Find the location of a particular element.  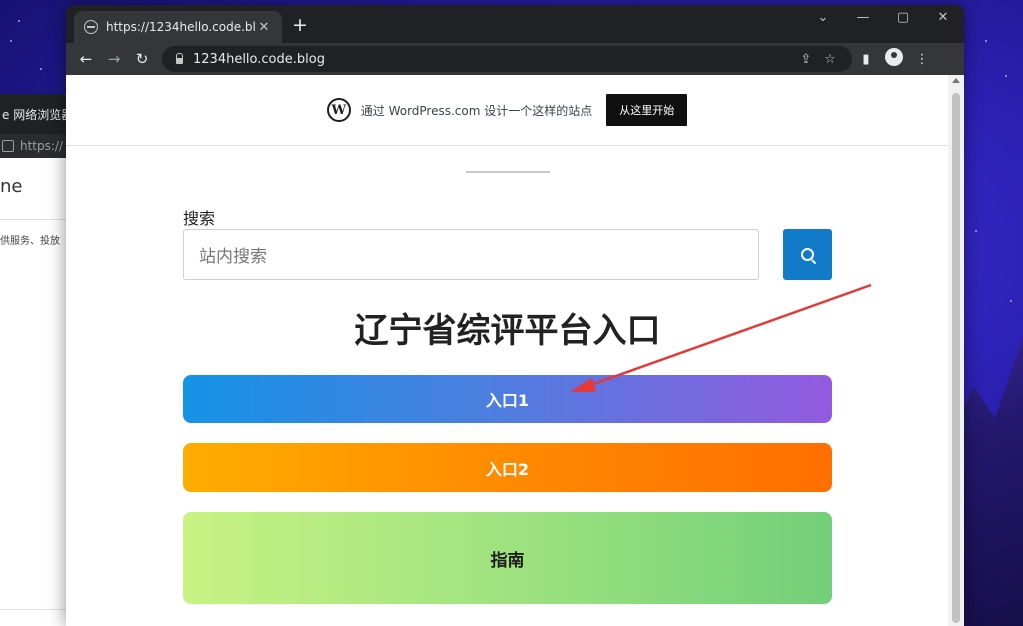

share-icon: ⇪ is located at coordinates (806, 59).